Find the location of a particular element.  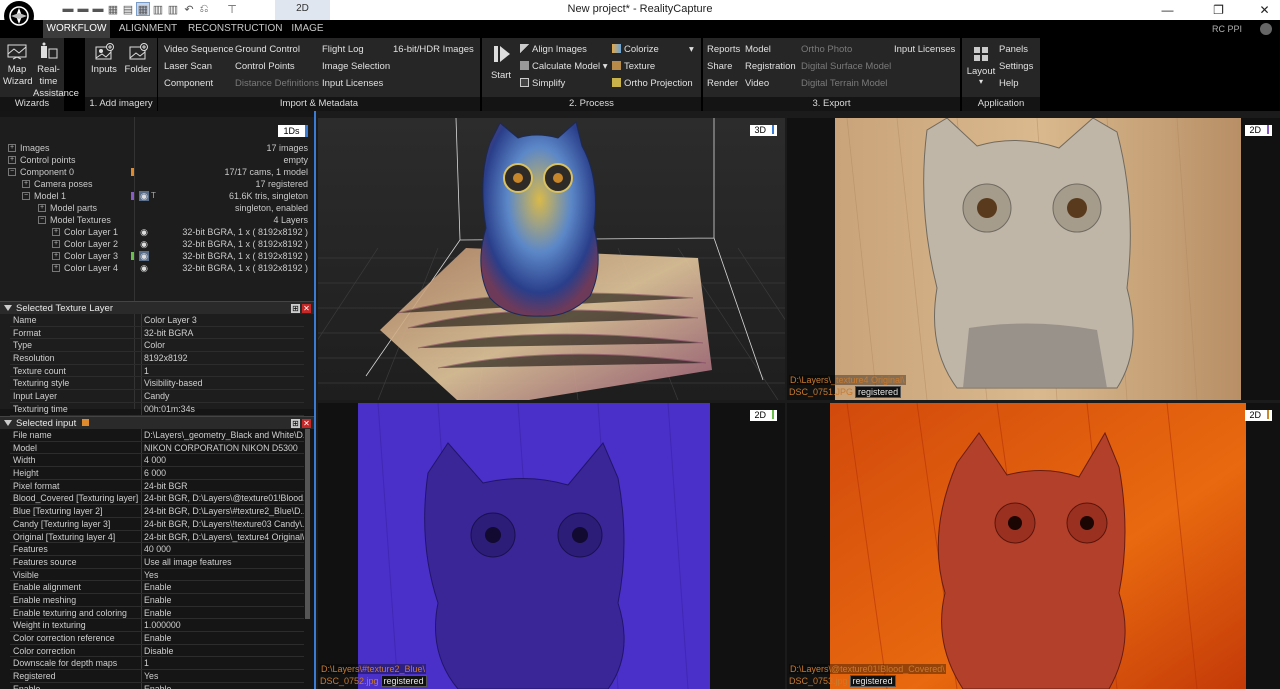

property-value: 1 is located at coordinates (224, 663).